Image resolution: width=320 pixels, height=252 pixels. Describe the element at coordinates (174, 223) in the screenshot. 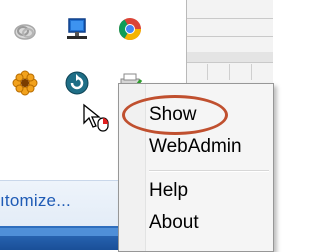

I see `menu-item-about: About` at that location.